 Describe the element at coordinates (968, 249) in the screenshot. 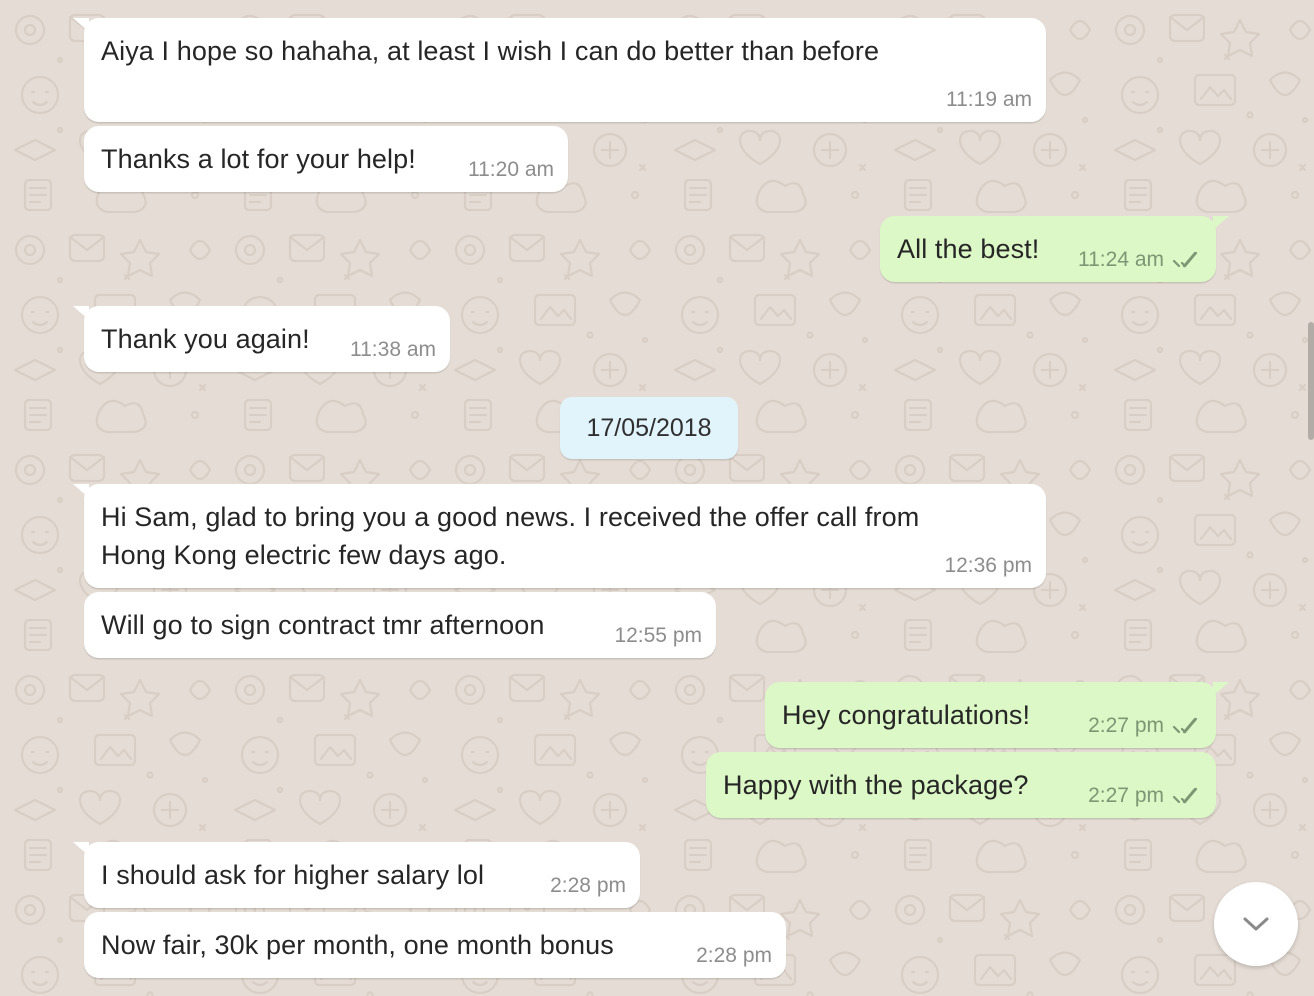

I see `message-text: All the best!` at that location.